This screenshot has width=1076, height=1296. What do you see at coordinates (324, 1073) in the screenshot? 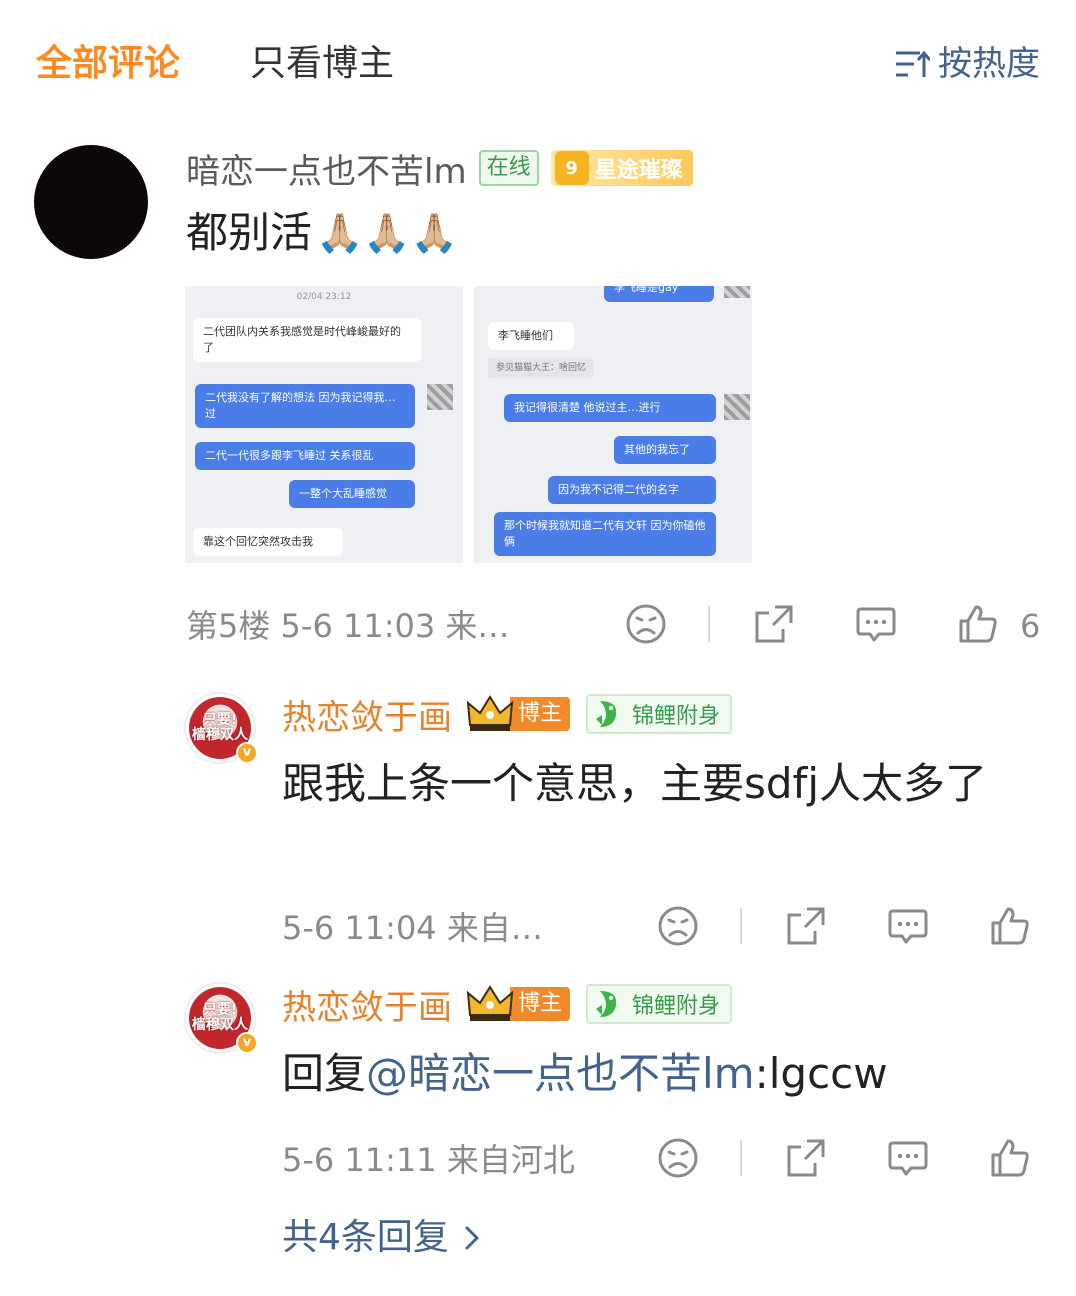
I see `reply-prefix: 回复` at bounding box center [324, 1073].